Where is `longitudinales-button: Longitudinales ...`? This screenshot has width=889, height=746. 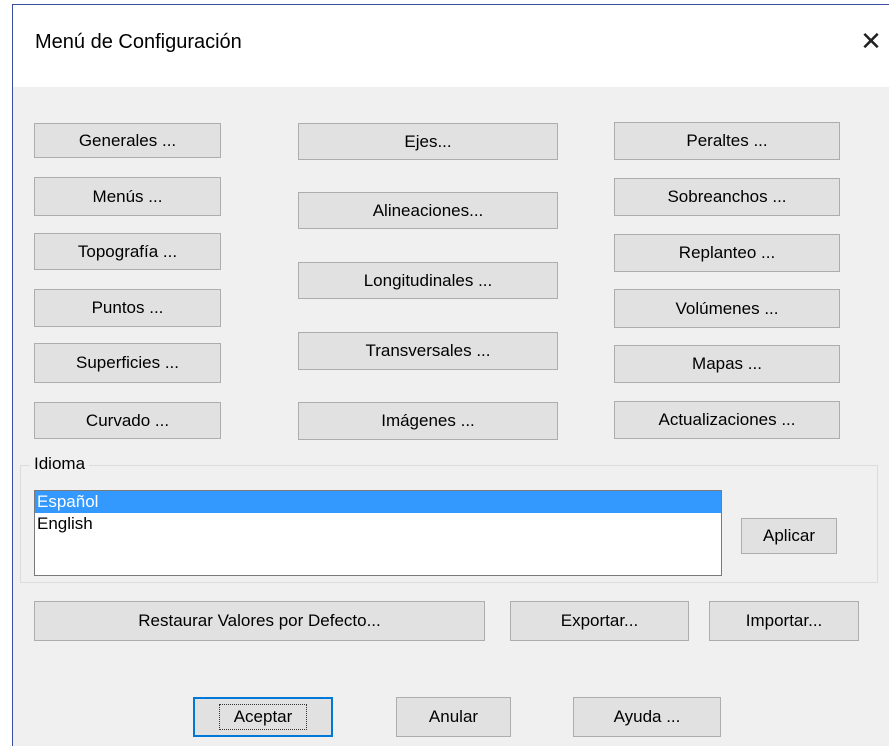 longitudinales-button: Longitudinales ... is located at coordinates (428, 280).